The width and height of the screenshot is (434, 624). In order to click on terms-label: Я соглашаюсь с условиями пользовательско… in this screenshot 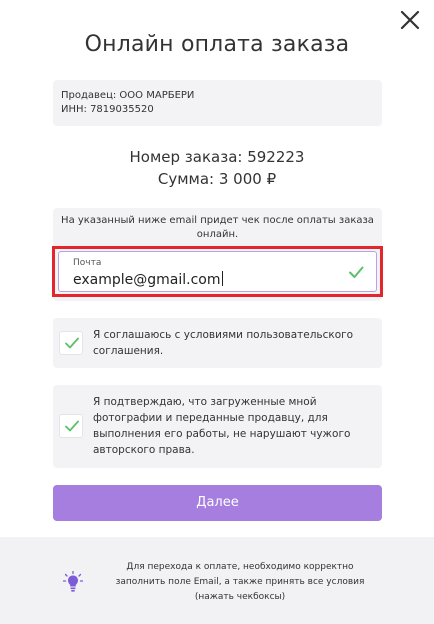, I will do `click(223, 343)`.